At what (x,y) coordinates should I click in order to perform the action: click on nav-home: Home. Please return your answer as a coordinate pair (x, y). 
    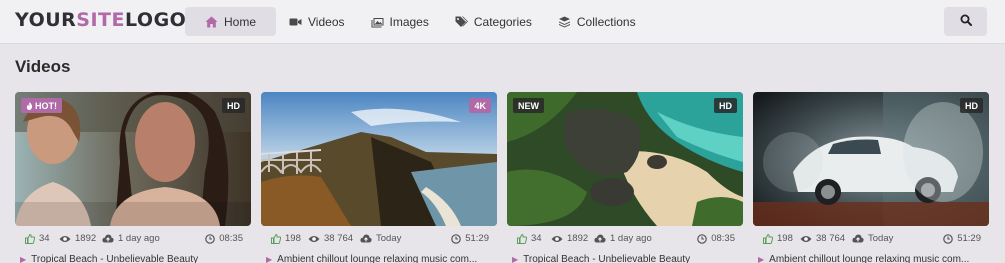
    Looking at the image, I should click on (231, 21).